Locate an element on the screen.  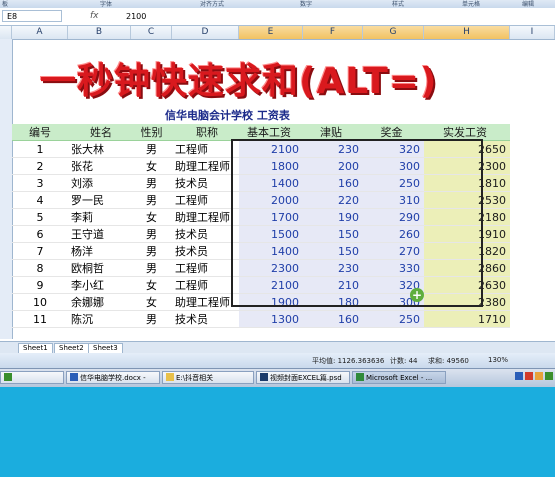
cell-allowance: 180 is located at coordinates (333, 302).